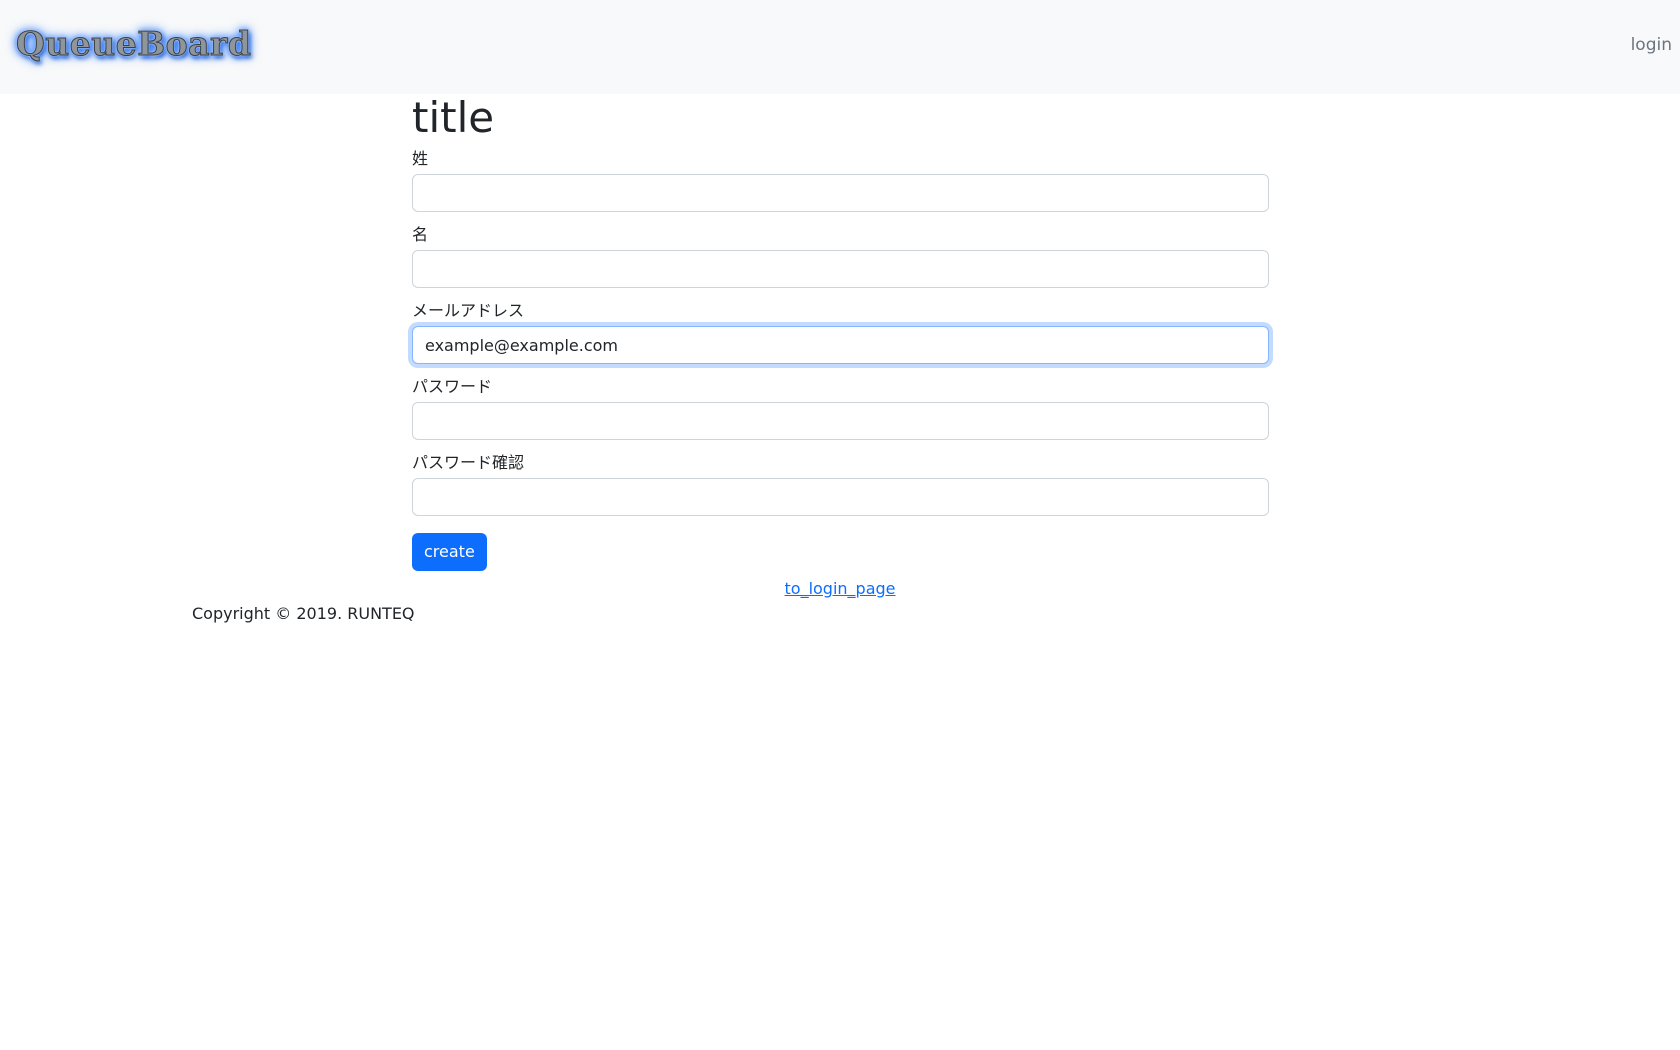  I want to click on footer-copyright: Copyright © 2019. RUNTEQ, so click(303, 613).